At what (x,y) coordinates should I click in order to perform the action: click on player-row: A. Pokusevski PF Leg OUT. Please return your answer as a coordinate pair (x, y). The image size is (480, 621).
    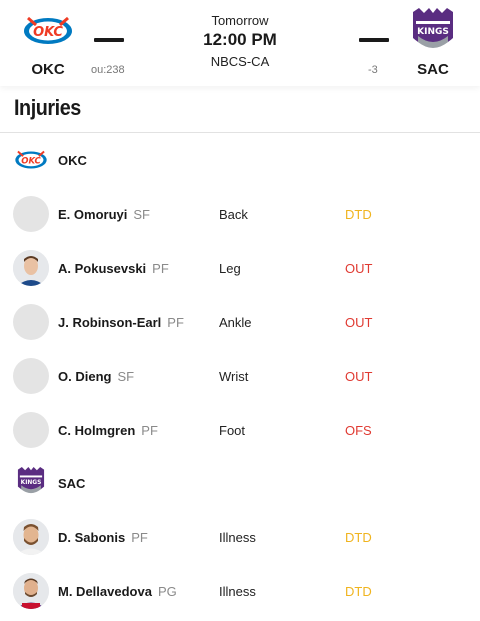
    Looking at the image, I should click on (240, 268).